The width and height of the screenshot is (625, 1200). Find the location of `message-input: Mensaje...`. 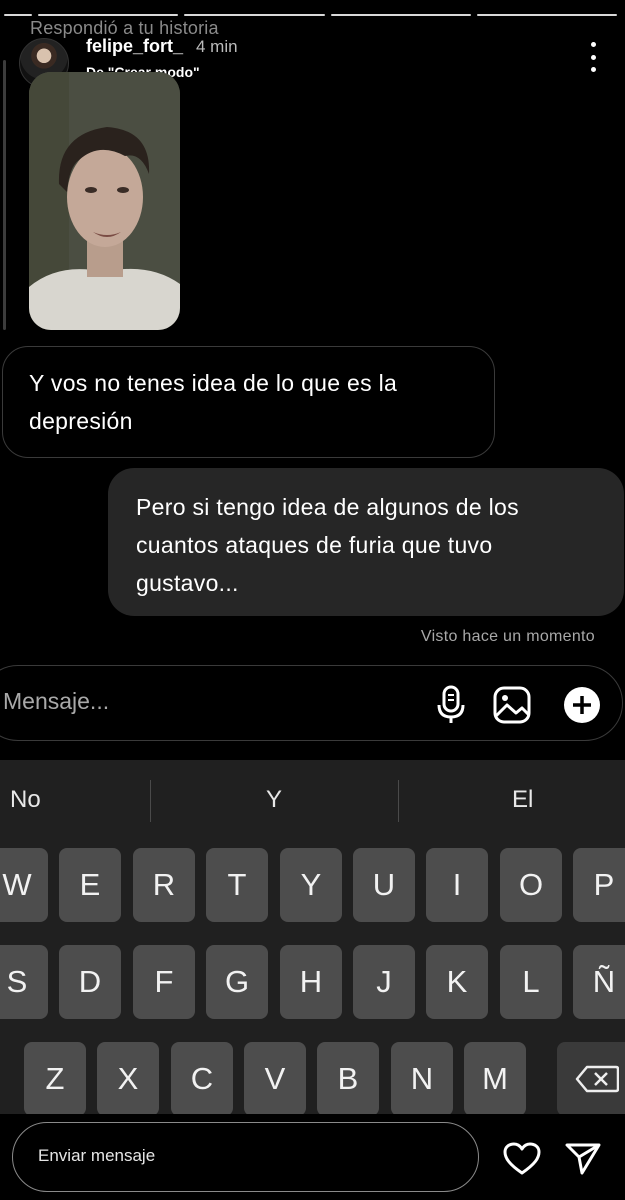

message-input: Mensaje... is located at coordinates (56, 701).